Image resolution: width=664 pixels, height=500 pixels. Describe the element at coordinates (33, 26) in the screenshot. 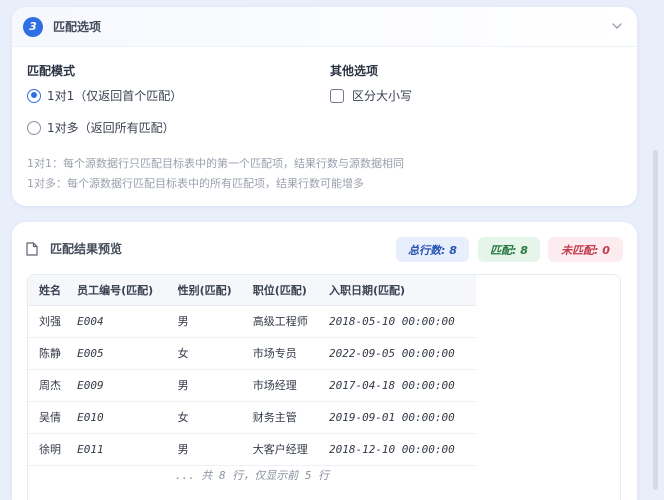

I see `step-number-badge: 3` at that location.